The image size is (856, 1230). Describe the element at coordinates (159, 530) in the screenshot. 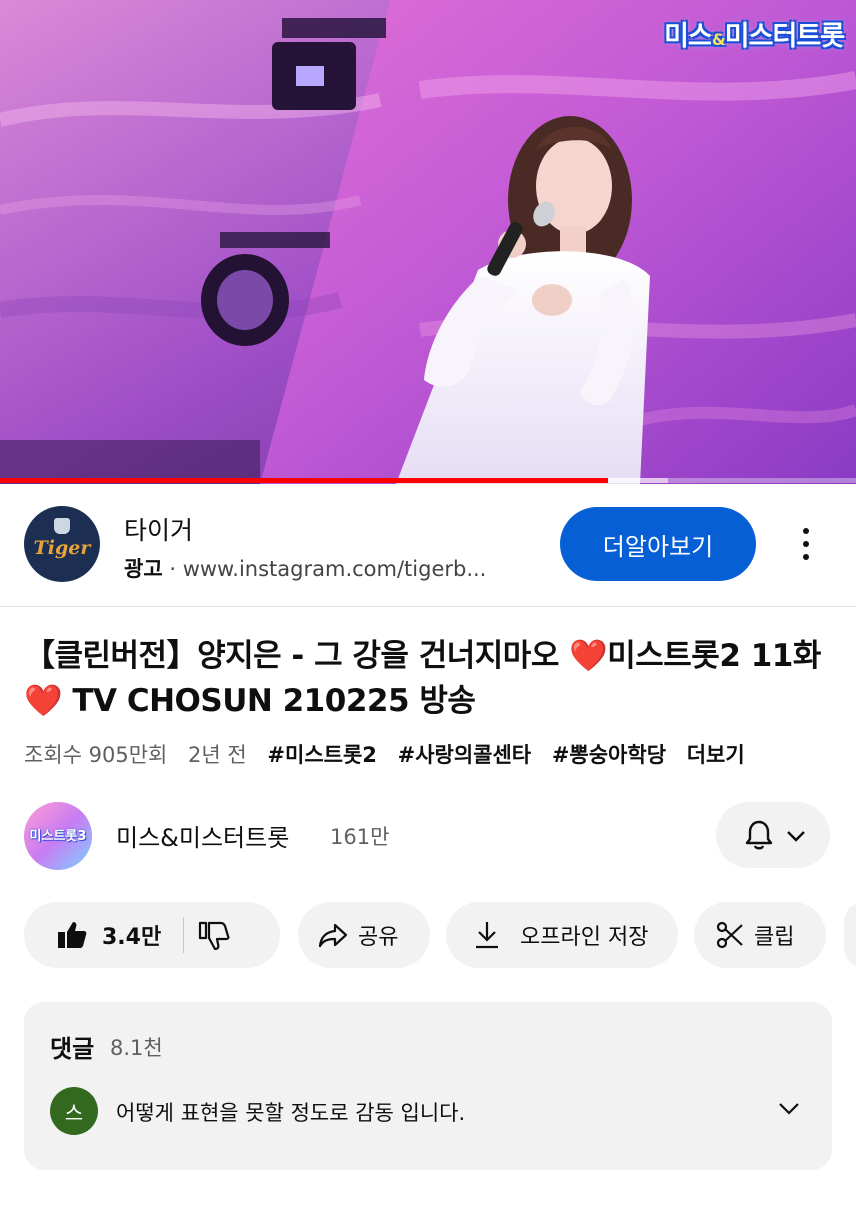

I see `advertiser-name: 타이거` at that location.